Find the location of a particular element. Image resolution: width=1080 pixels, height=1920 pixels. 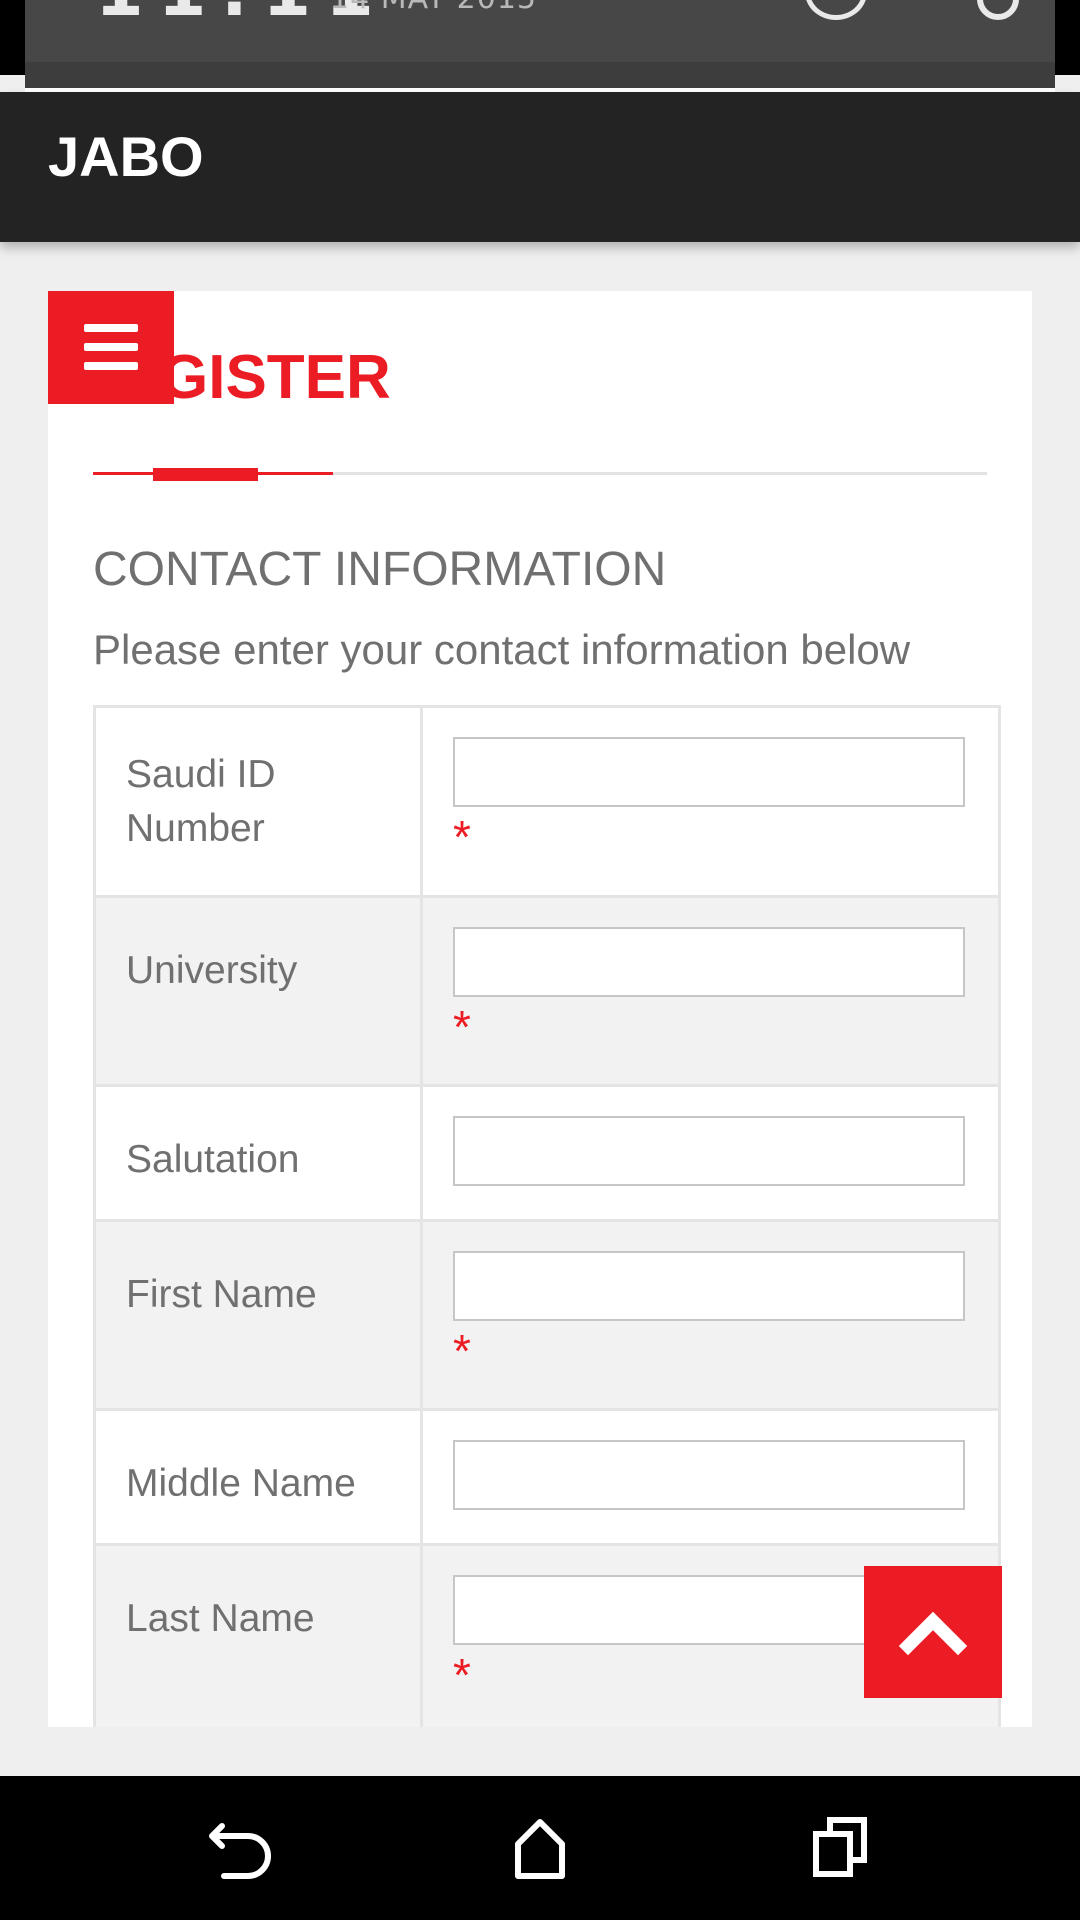

field-label: Salutation is located at coordinates (258, 1153).